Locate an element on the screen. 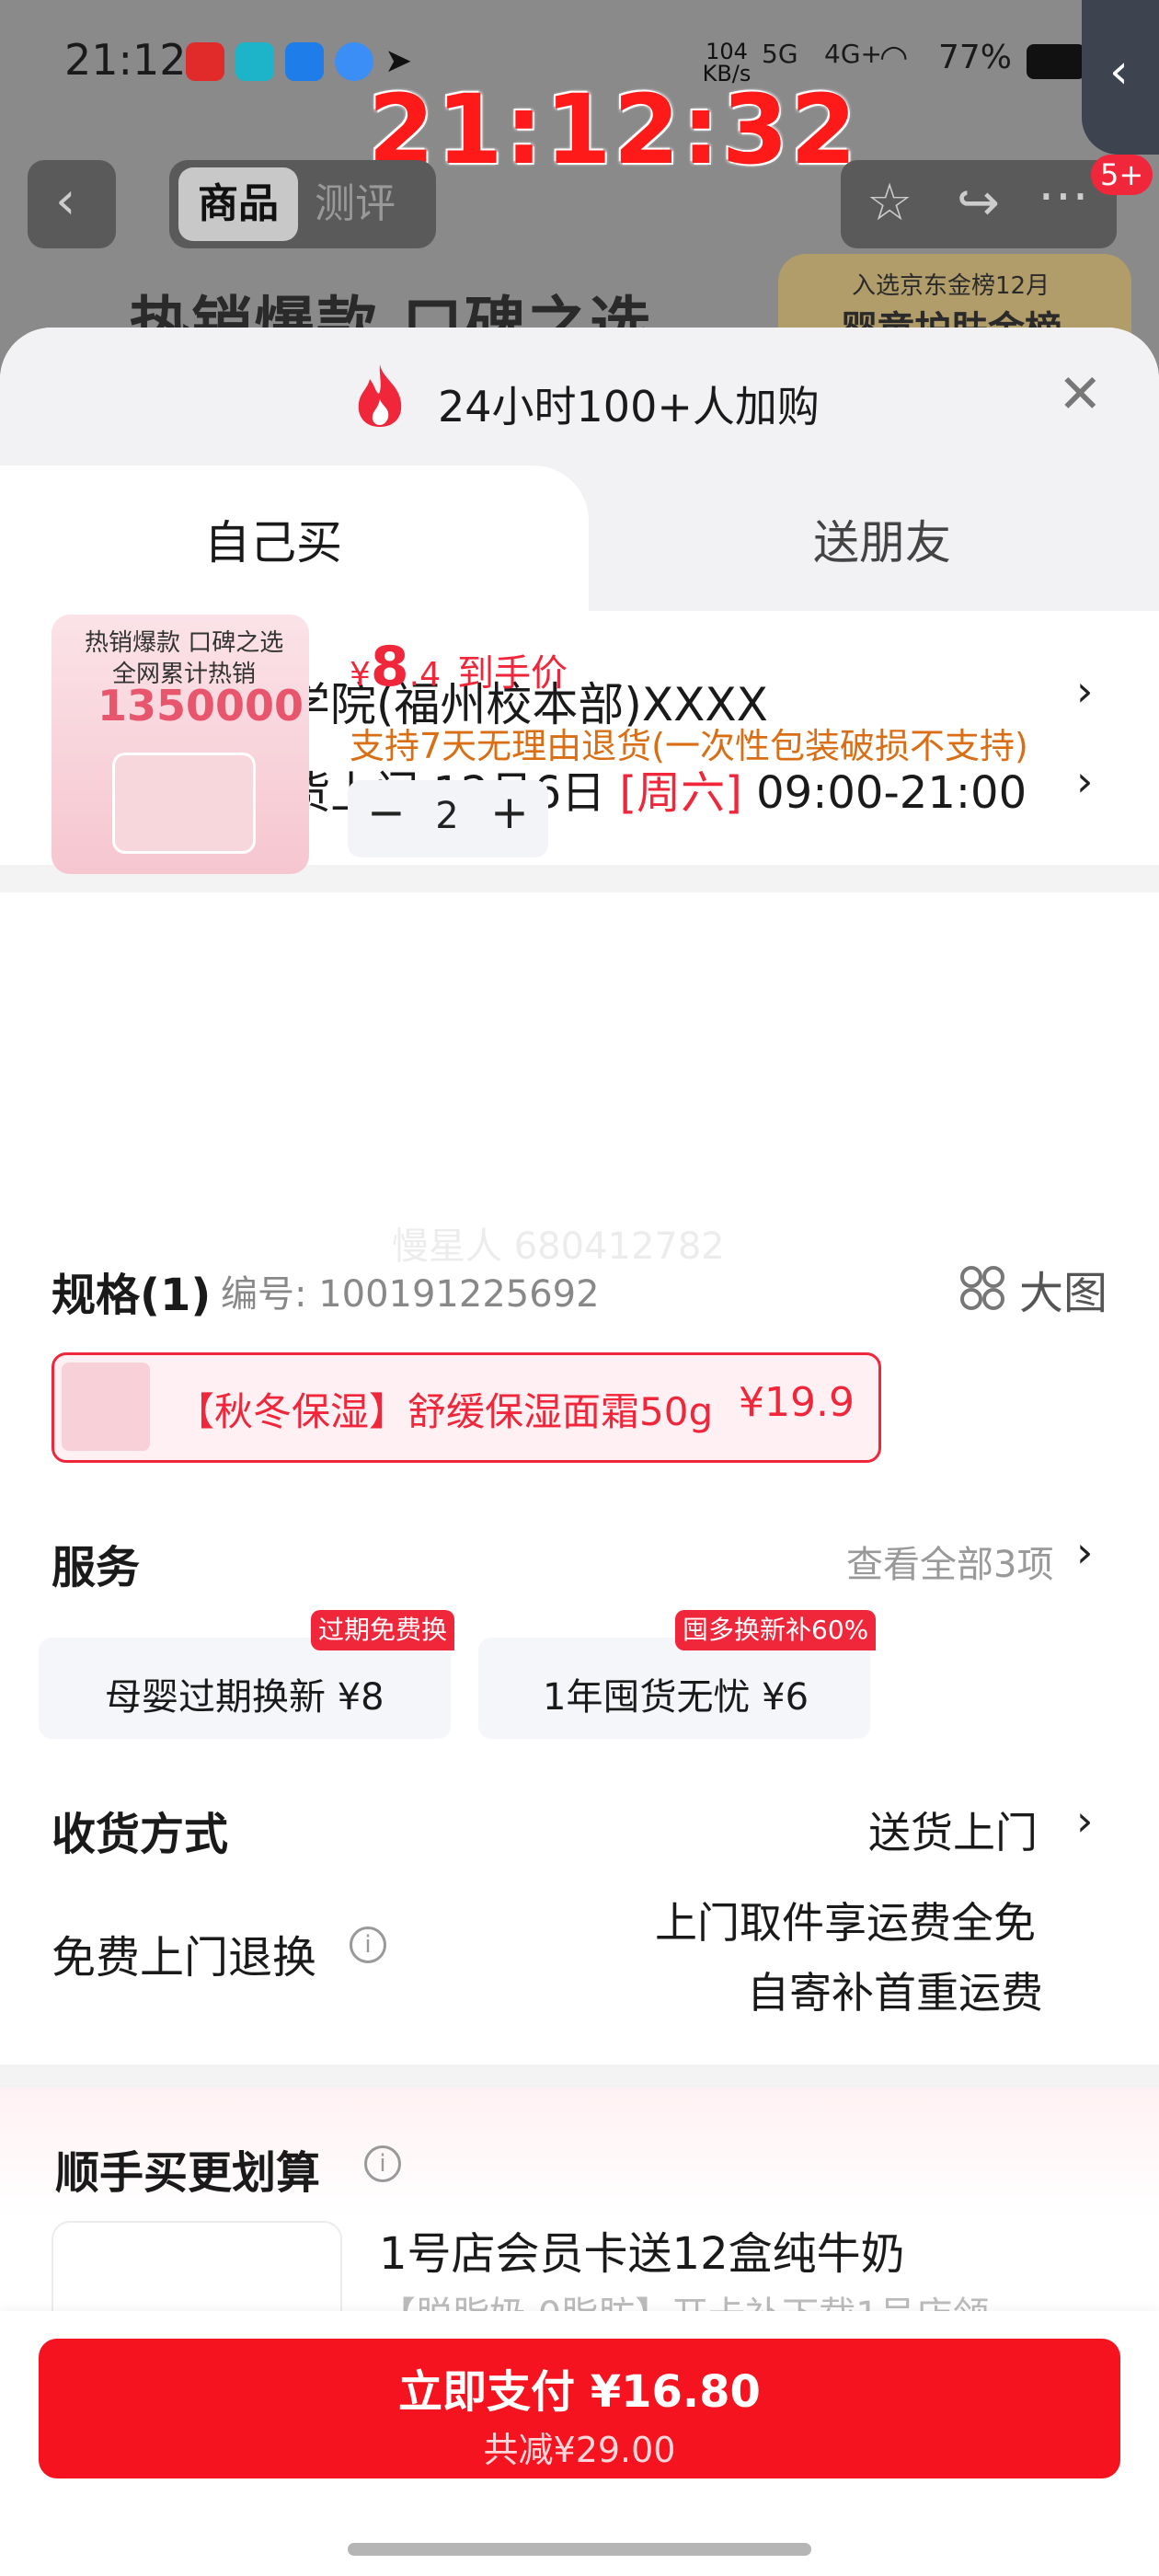 Image resolution: width=1159 pixels, height=2576 pixels. quantity-value: 2 is located at coordinates (447, 816).